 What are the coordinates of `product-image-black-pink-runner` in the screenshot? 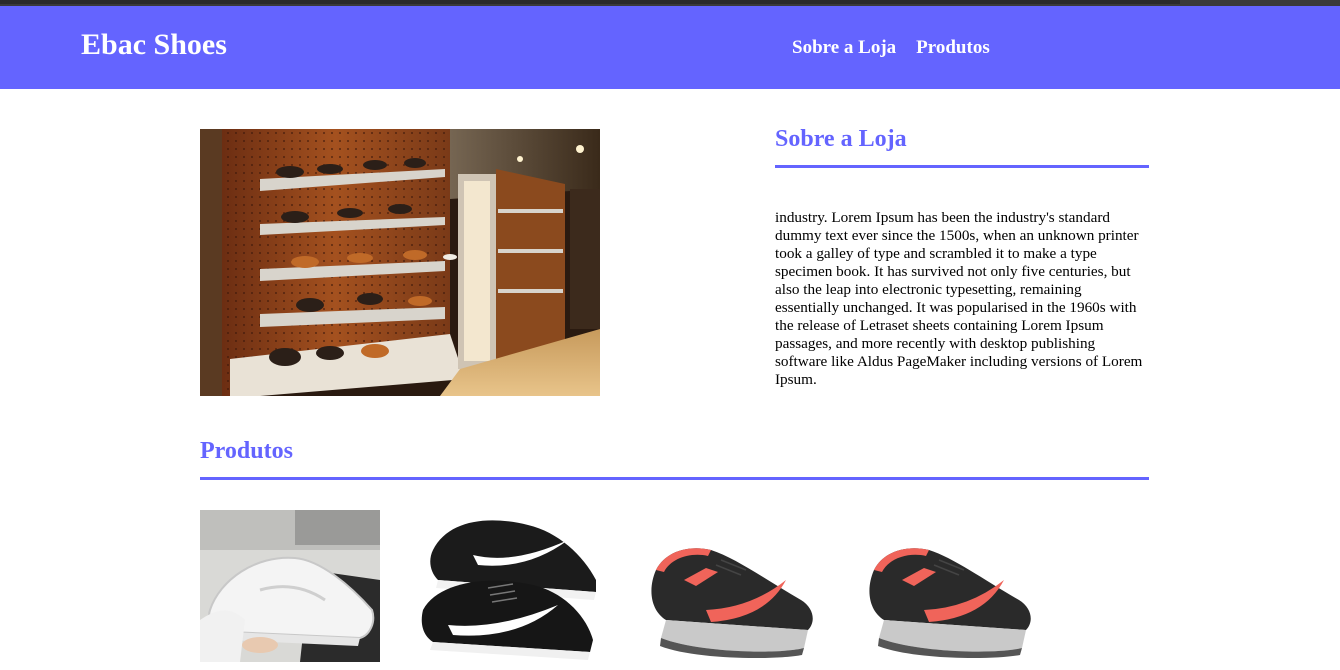 It's located at (726, 586).